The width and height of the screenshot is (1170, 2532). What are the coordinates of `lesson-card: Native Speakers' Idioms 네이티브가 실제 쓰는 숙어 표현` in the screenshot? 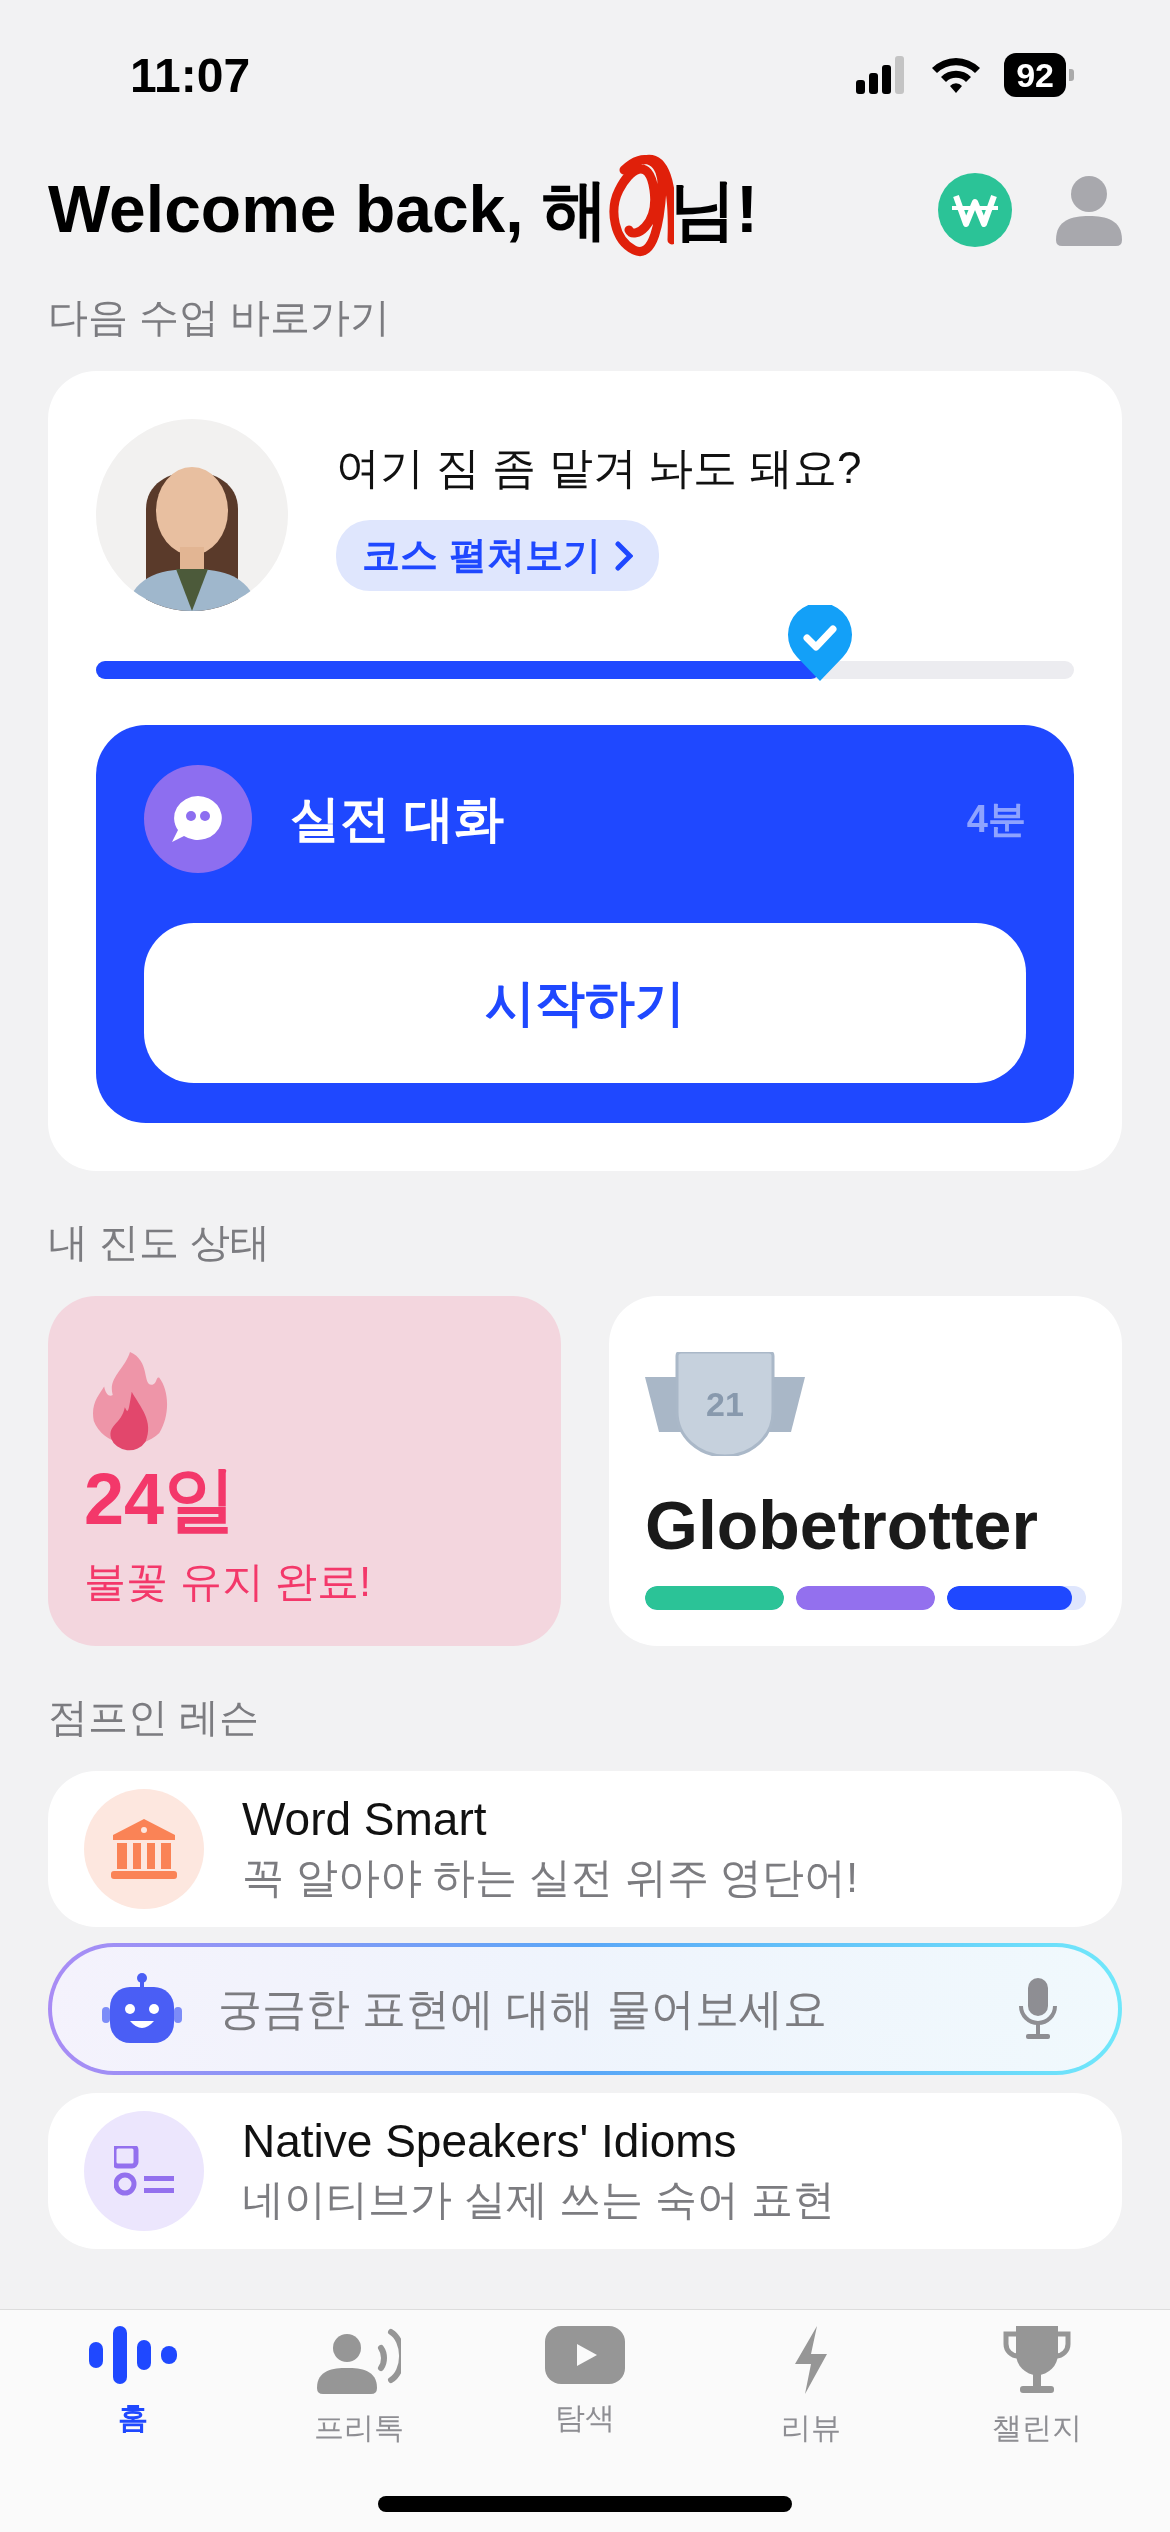 It's located at (585, 2171).